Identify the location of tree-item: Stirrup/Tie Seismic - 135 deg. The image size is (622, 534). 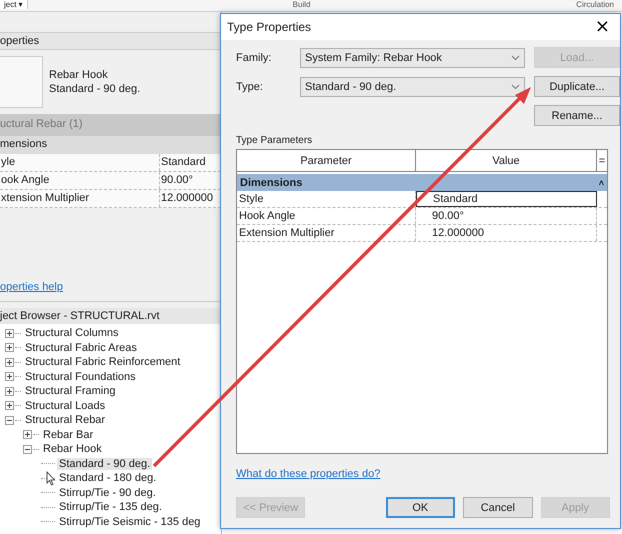
(129, 522).